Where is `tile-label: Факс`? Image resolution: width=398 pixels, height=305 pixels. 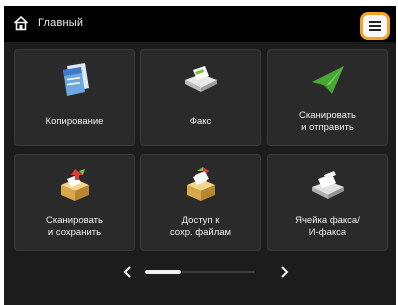
tile-label: Факс is located at coordinates (200, 121).